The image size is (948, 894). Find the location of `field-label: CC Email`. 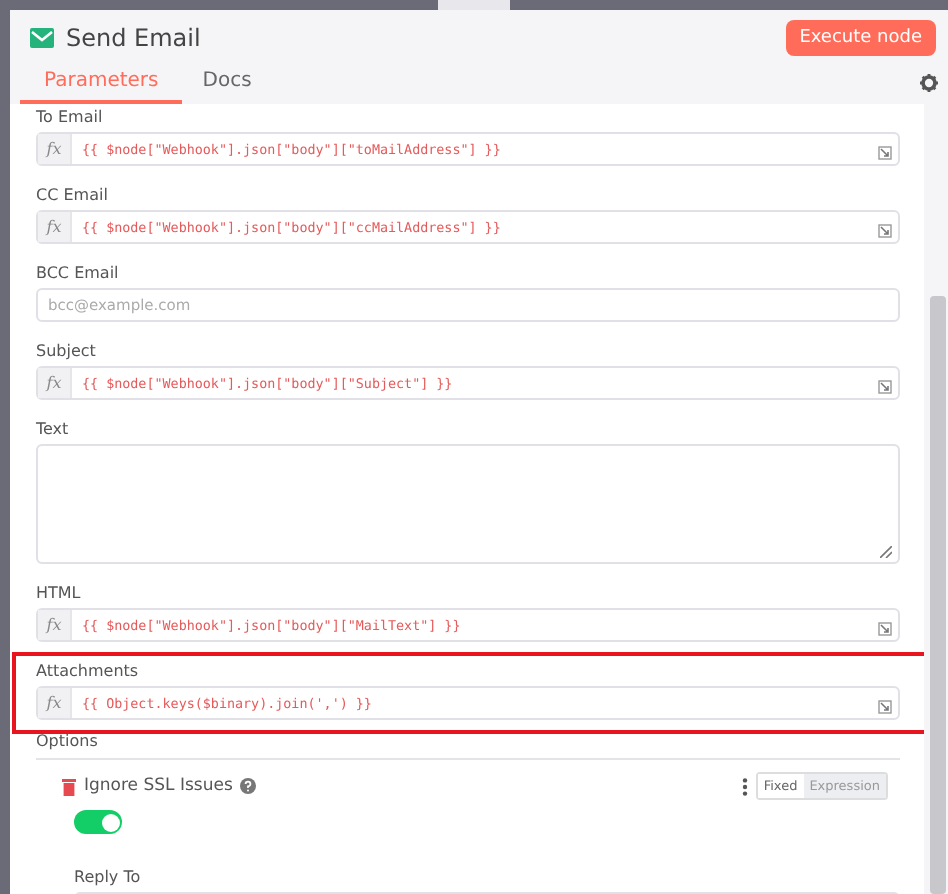

field-label: CC Email is located at coordinates (72, 196).